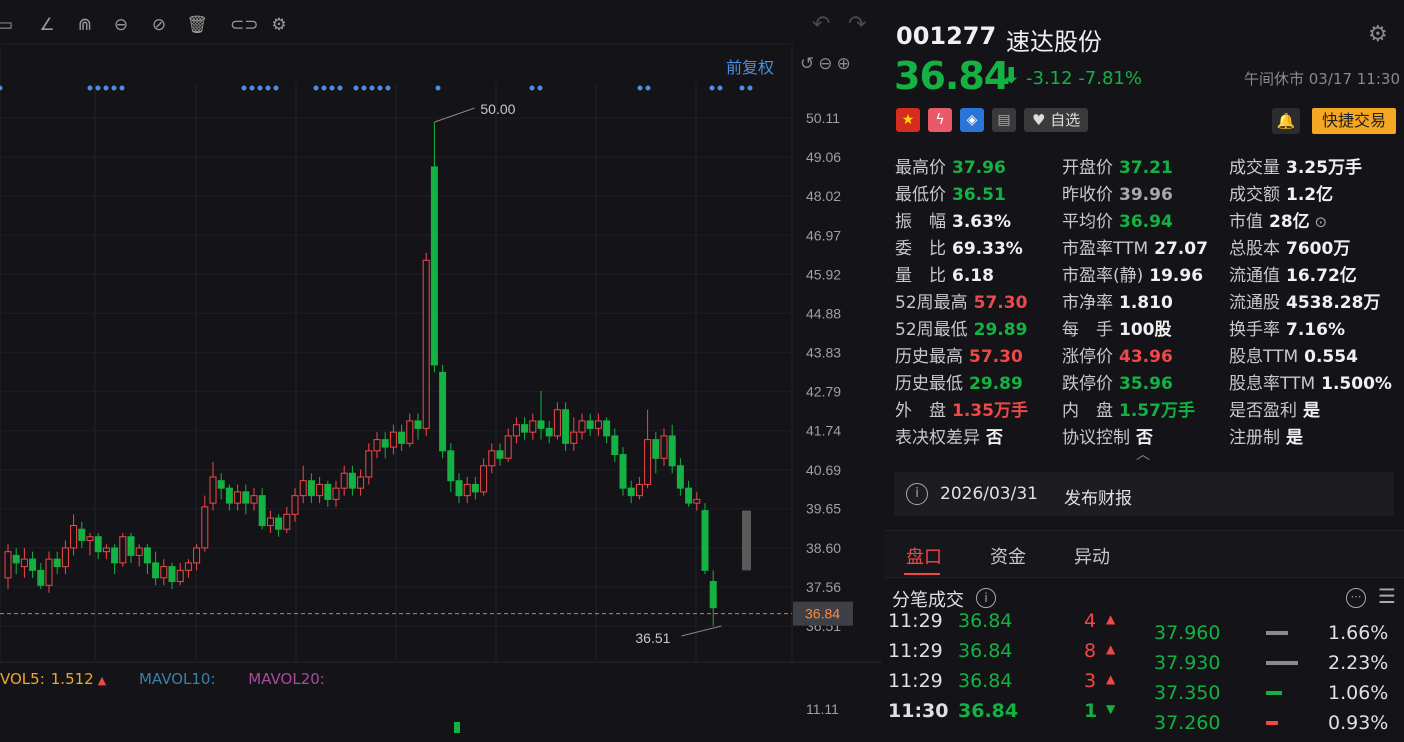  I want to click on tab-anomaly: 异动, so click(1092, 556).